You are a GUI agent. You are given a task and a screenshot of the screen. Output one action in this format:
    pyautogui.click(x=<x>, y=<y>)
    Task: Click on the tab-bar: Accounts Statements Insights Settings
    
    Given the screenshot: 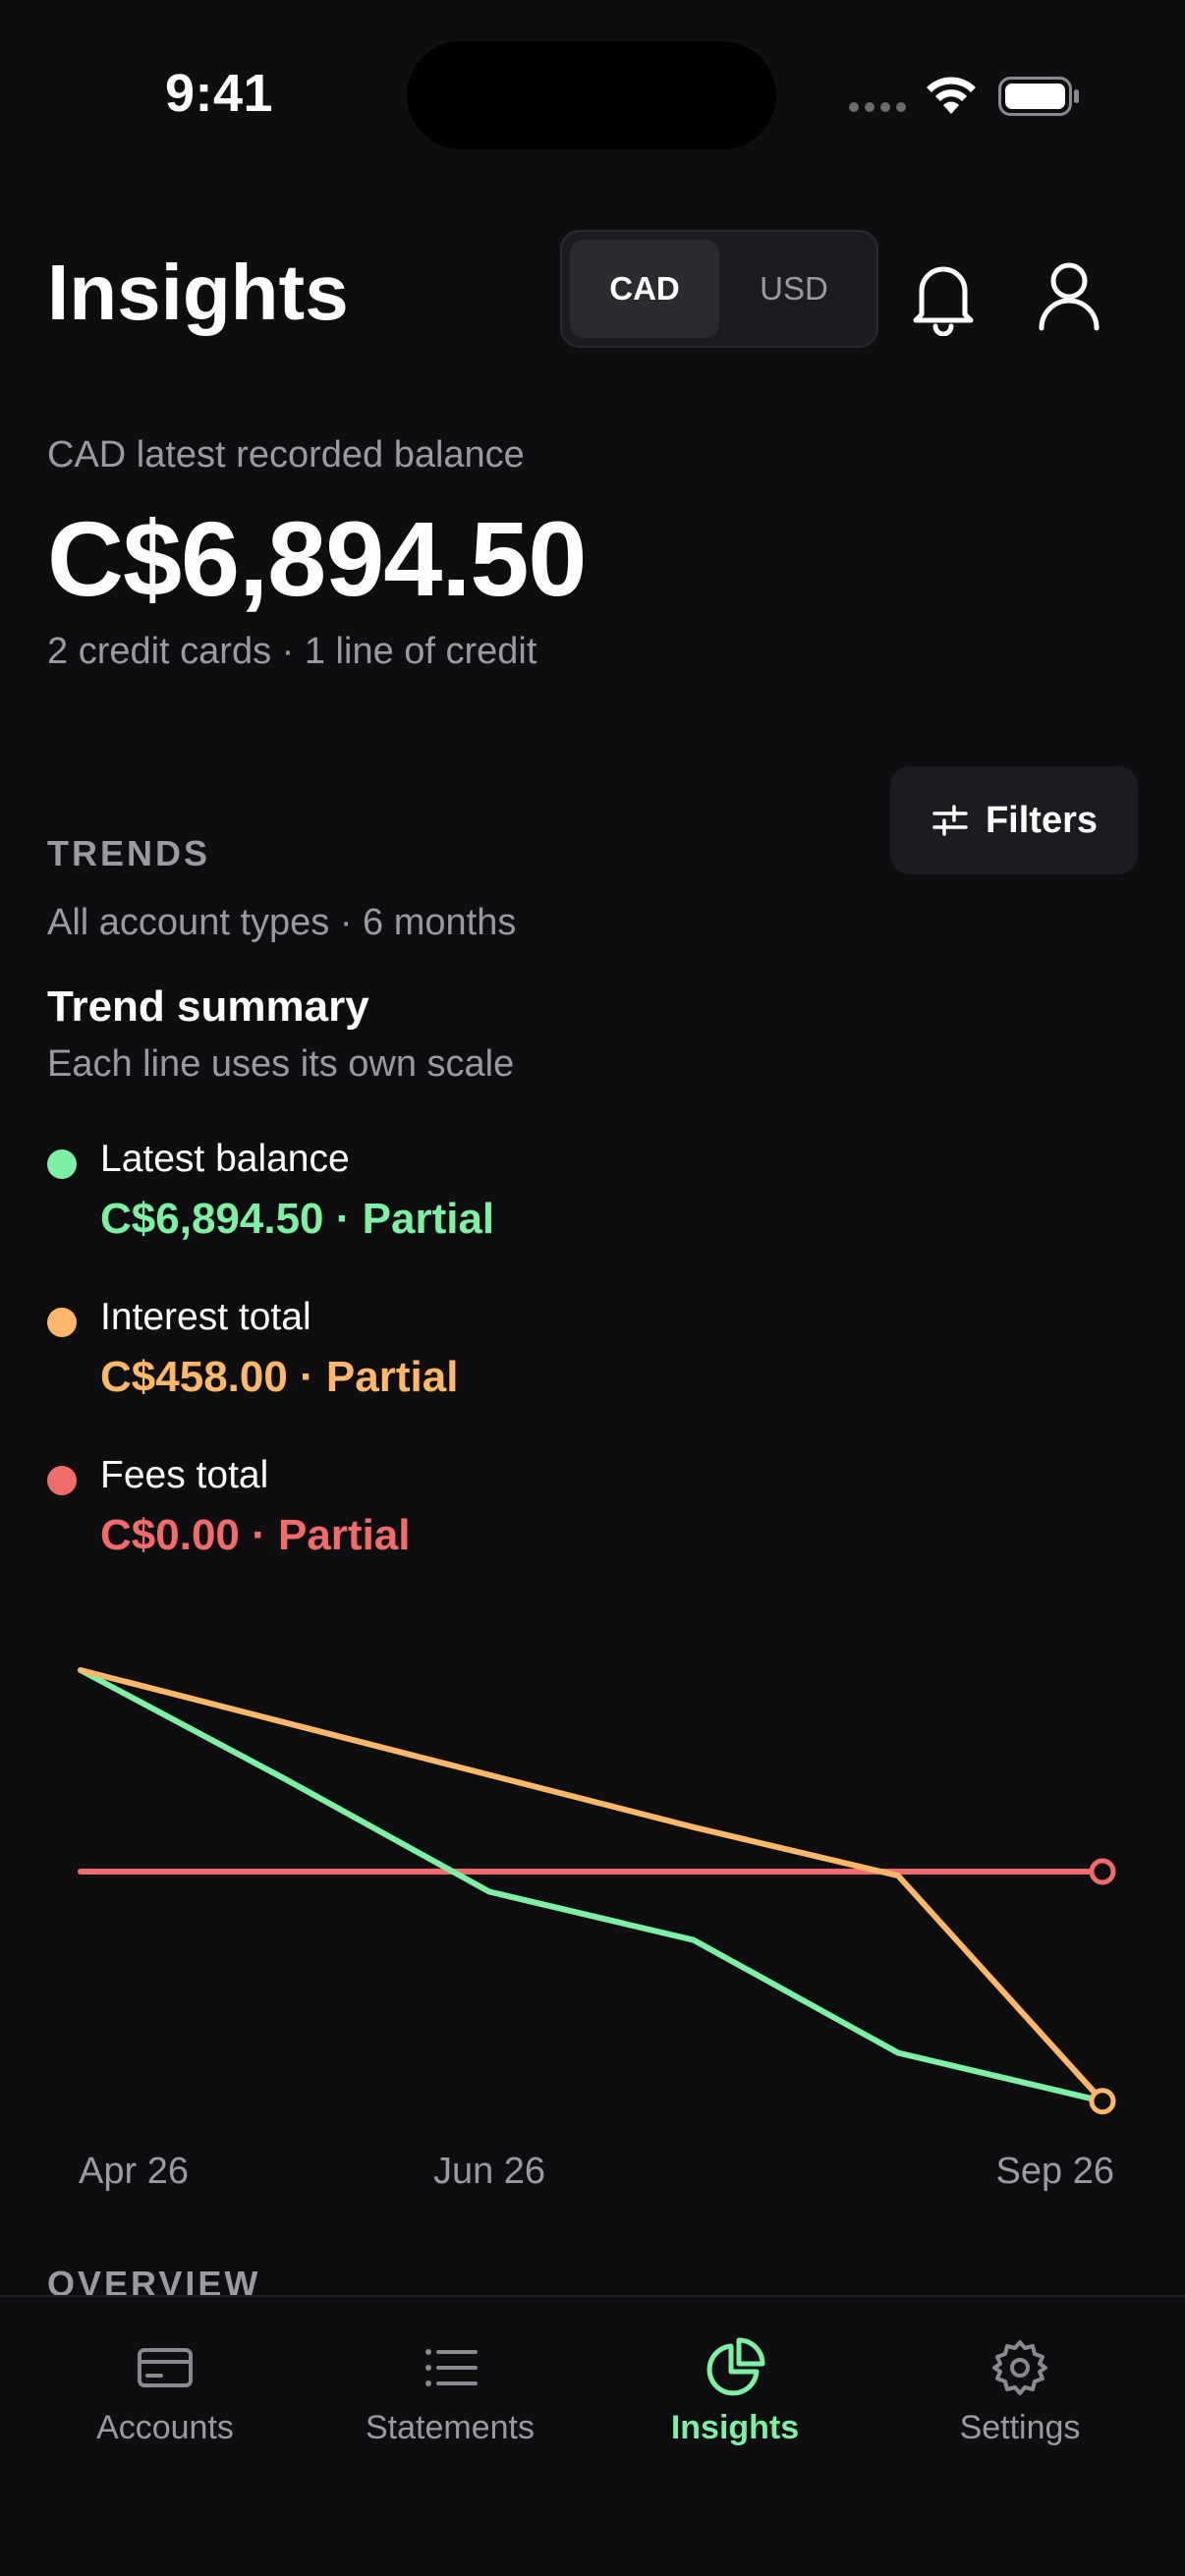 What is the action you would take?
    pyautogui.click(x=592, y=2435)
    